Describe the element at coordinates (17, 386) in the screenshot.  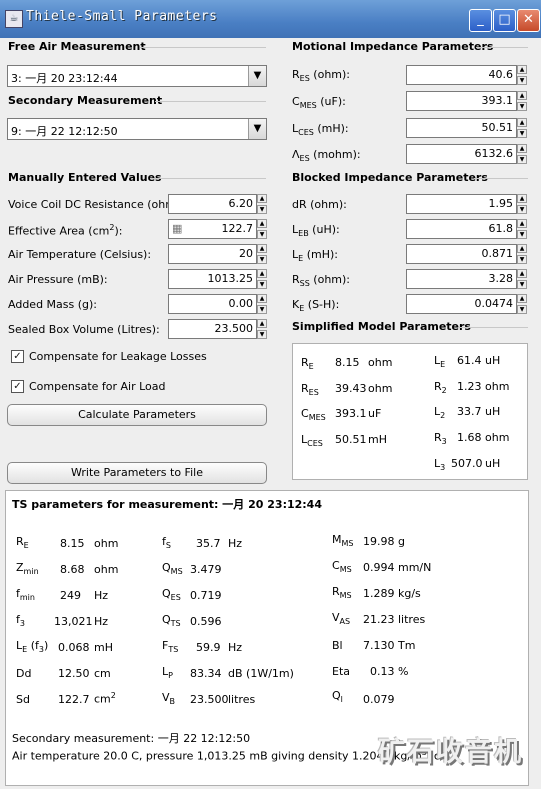
I see `airload-checkbox: ✓` at that location.